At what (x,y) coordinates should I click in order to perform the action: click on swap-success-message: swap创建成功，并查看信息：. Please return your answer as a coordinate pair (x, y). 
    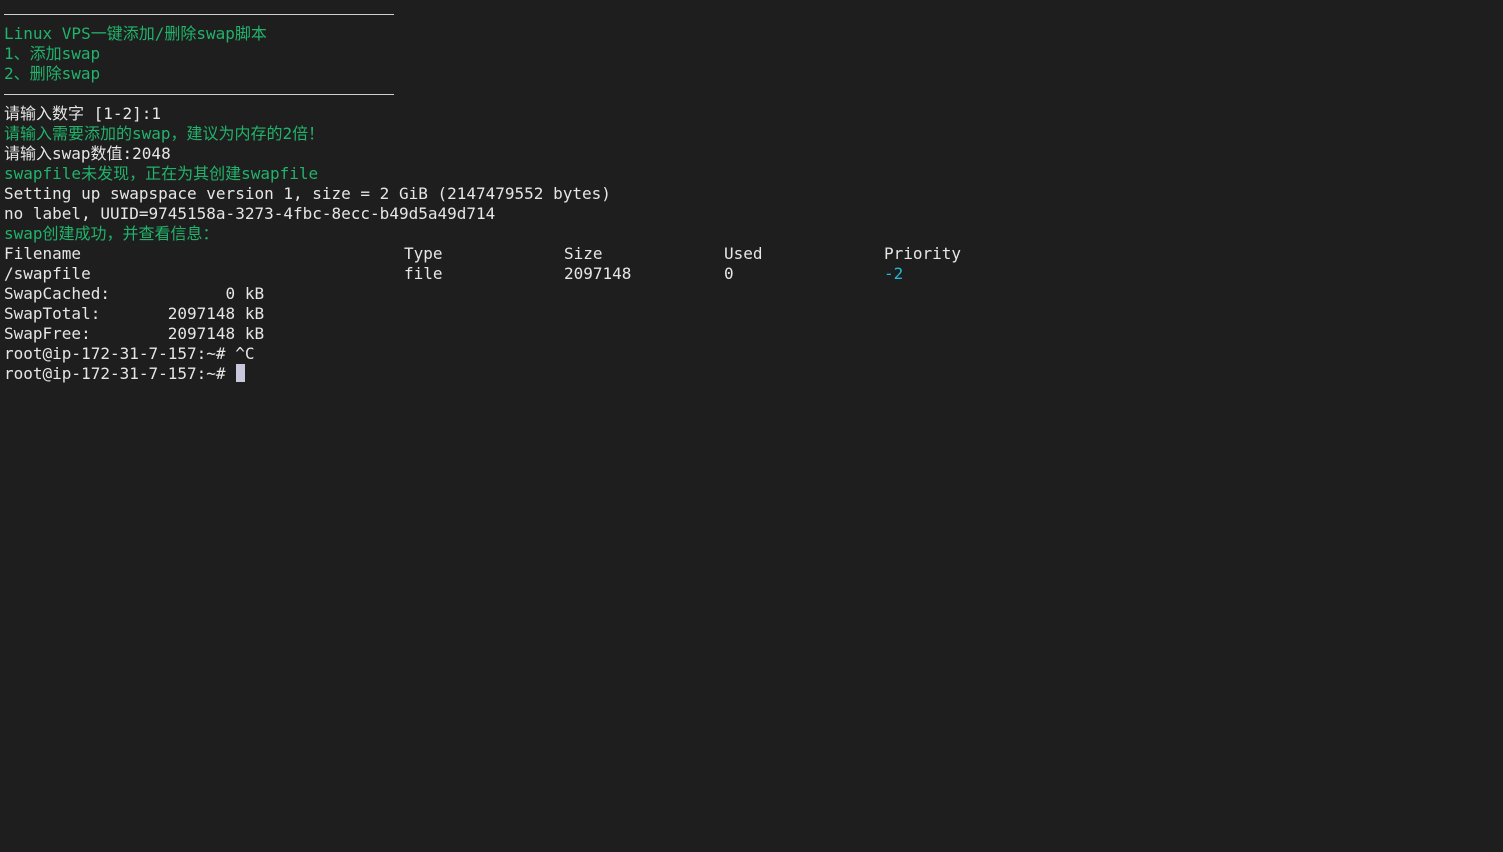
    Looking at the image, I should click on (111, 233).